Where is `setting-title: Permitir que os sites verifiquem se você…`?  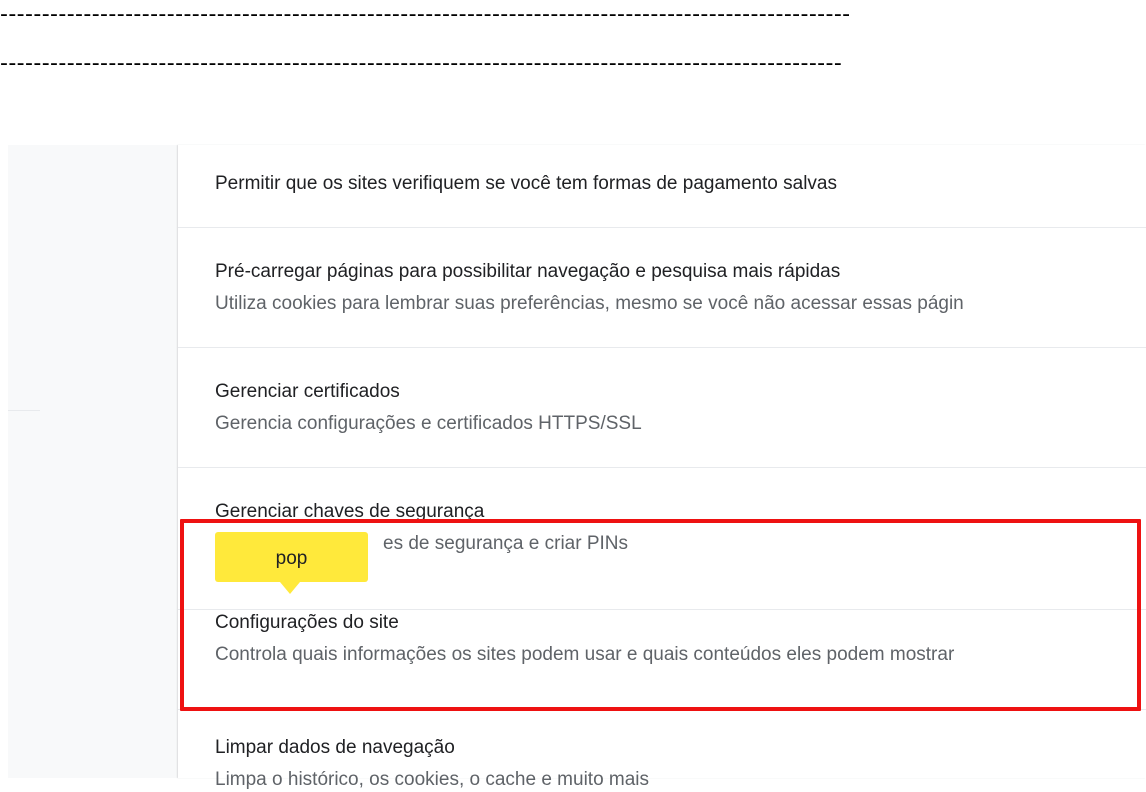 setting-title: Permitir que os sites verifiquem se você… is located at coordinates (526, 183).